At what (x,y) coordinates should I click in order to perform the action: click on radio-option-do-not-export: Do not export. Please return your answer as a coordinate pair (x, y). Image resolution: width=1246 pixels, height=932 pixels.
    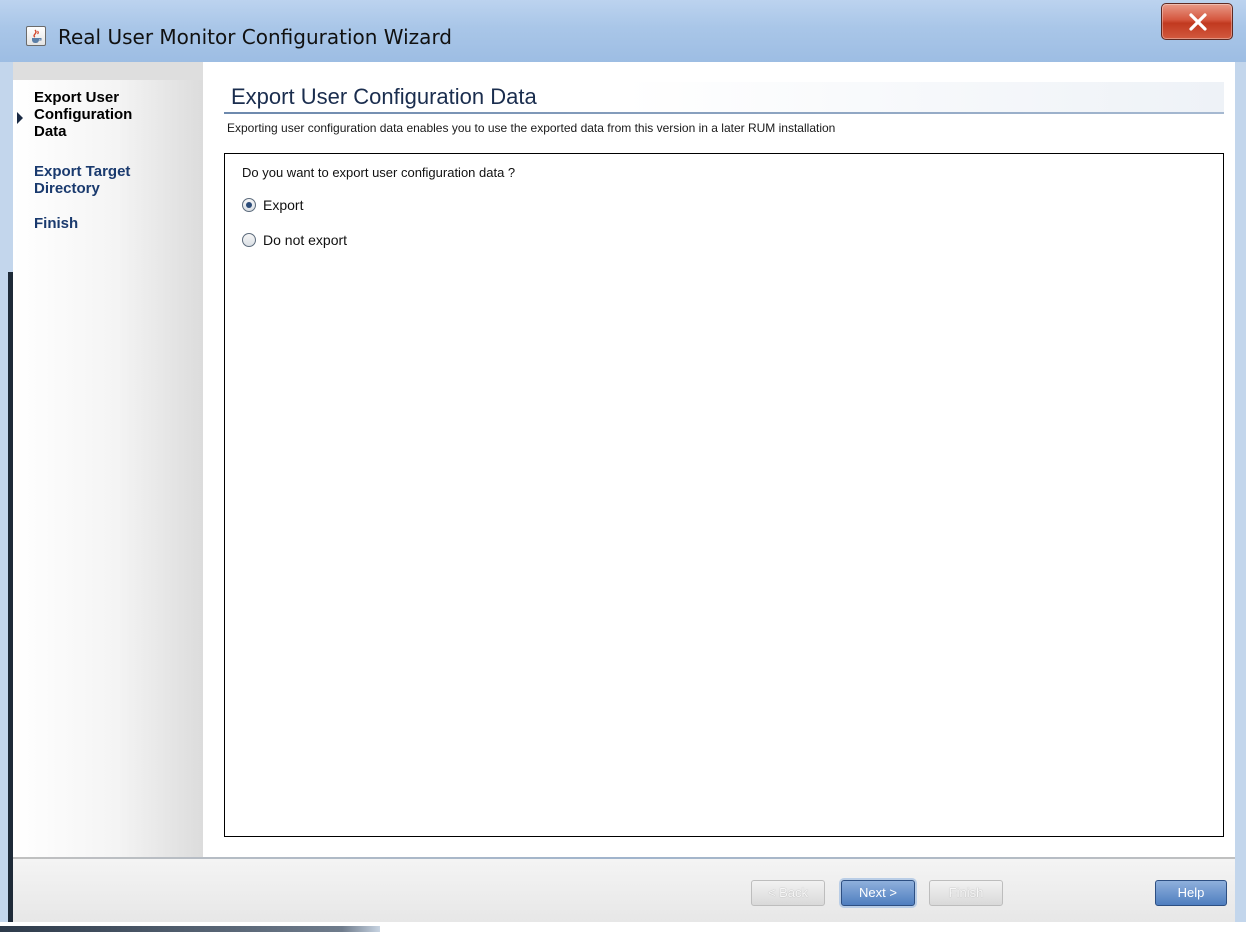
    Looking at the image, I should click on (294, 240).